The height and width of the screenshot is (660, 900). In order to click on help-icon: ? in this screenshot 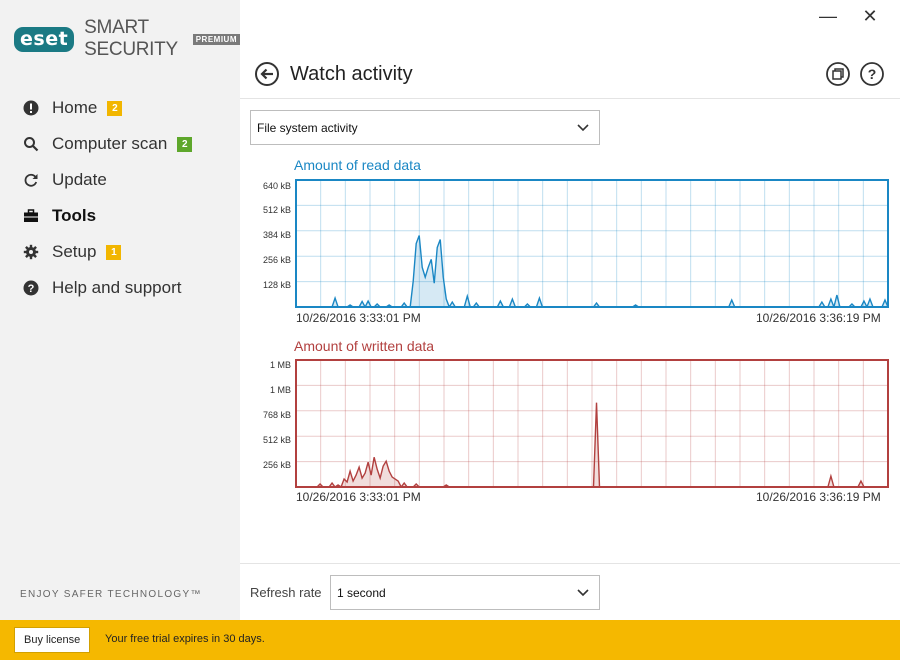, I will do `click(872, 74)`.